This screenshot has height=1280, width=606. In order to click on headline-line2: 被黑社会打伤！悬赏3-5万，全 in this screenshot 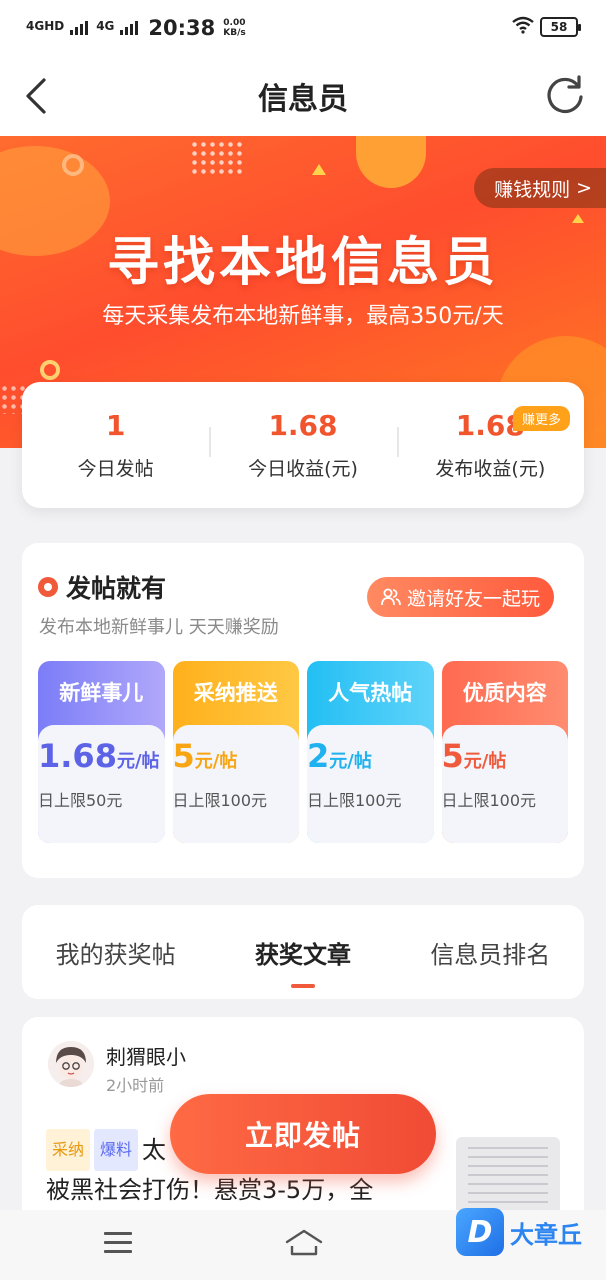, I will do `click(210, 1190)`.